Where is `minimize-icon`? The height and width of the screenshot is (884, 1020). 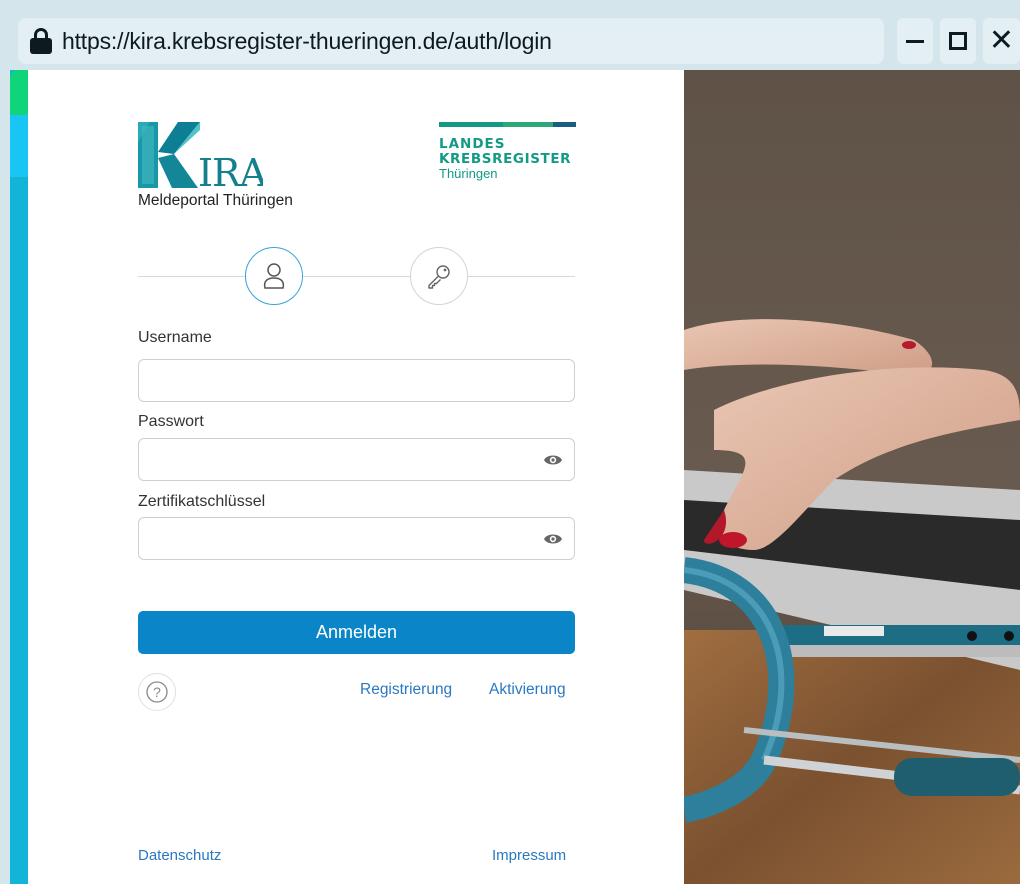
minimize-icon is located at coordinates (915, 41).